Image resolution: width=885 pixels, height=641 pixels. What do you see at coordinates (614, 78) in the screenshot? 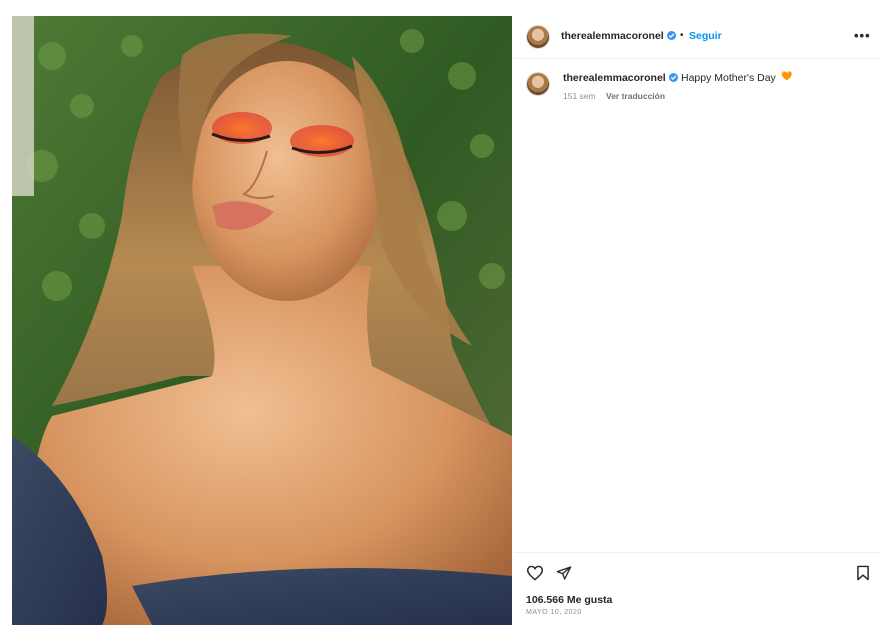
I see `caption-username: therealemmacoronel` at bounding box center [614, 78].